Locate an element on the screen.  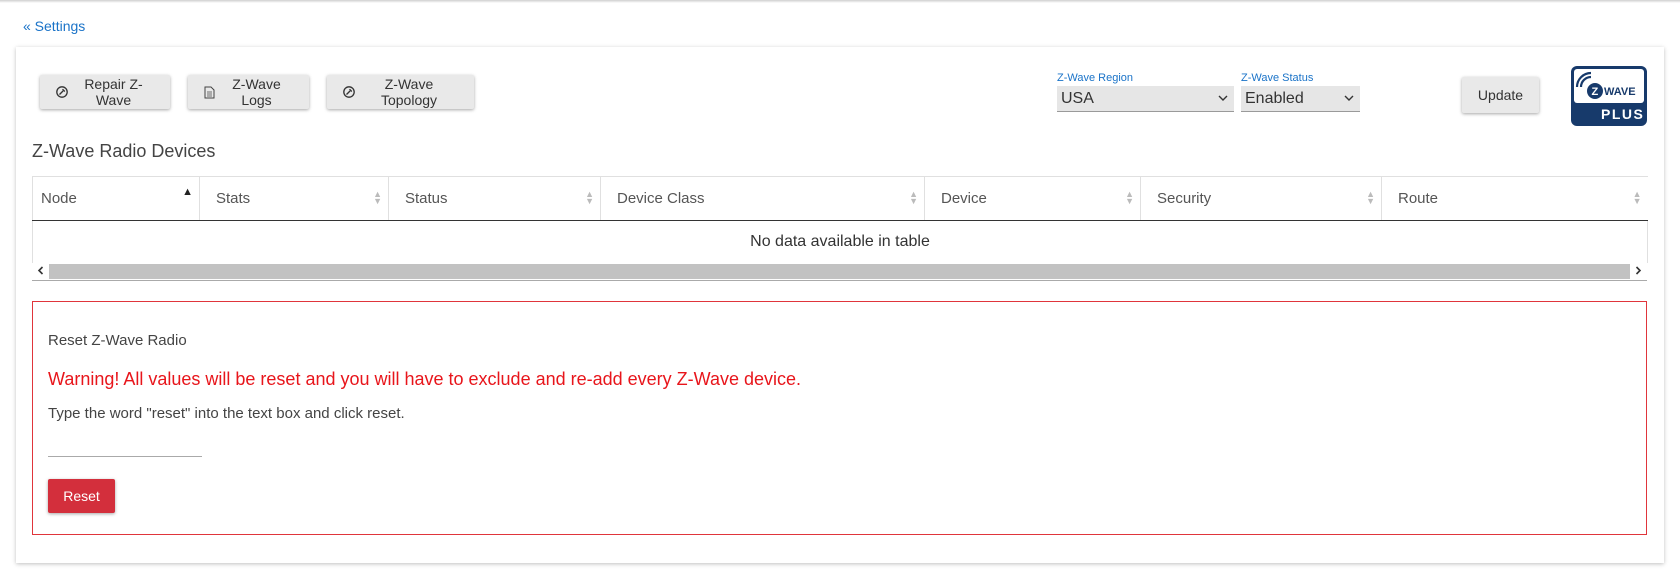
column-header-stats: Stats ▲ ▼ is located at coordinates (294, 198).